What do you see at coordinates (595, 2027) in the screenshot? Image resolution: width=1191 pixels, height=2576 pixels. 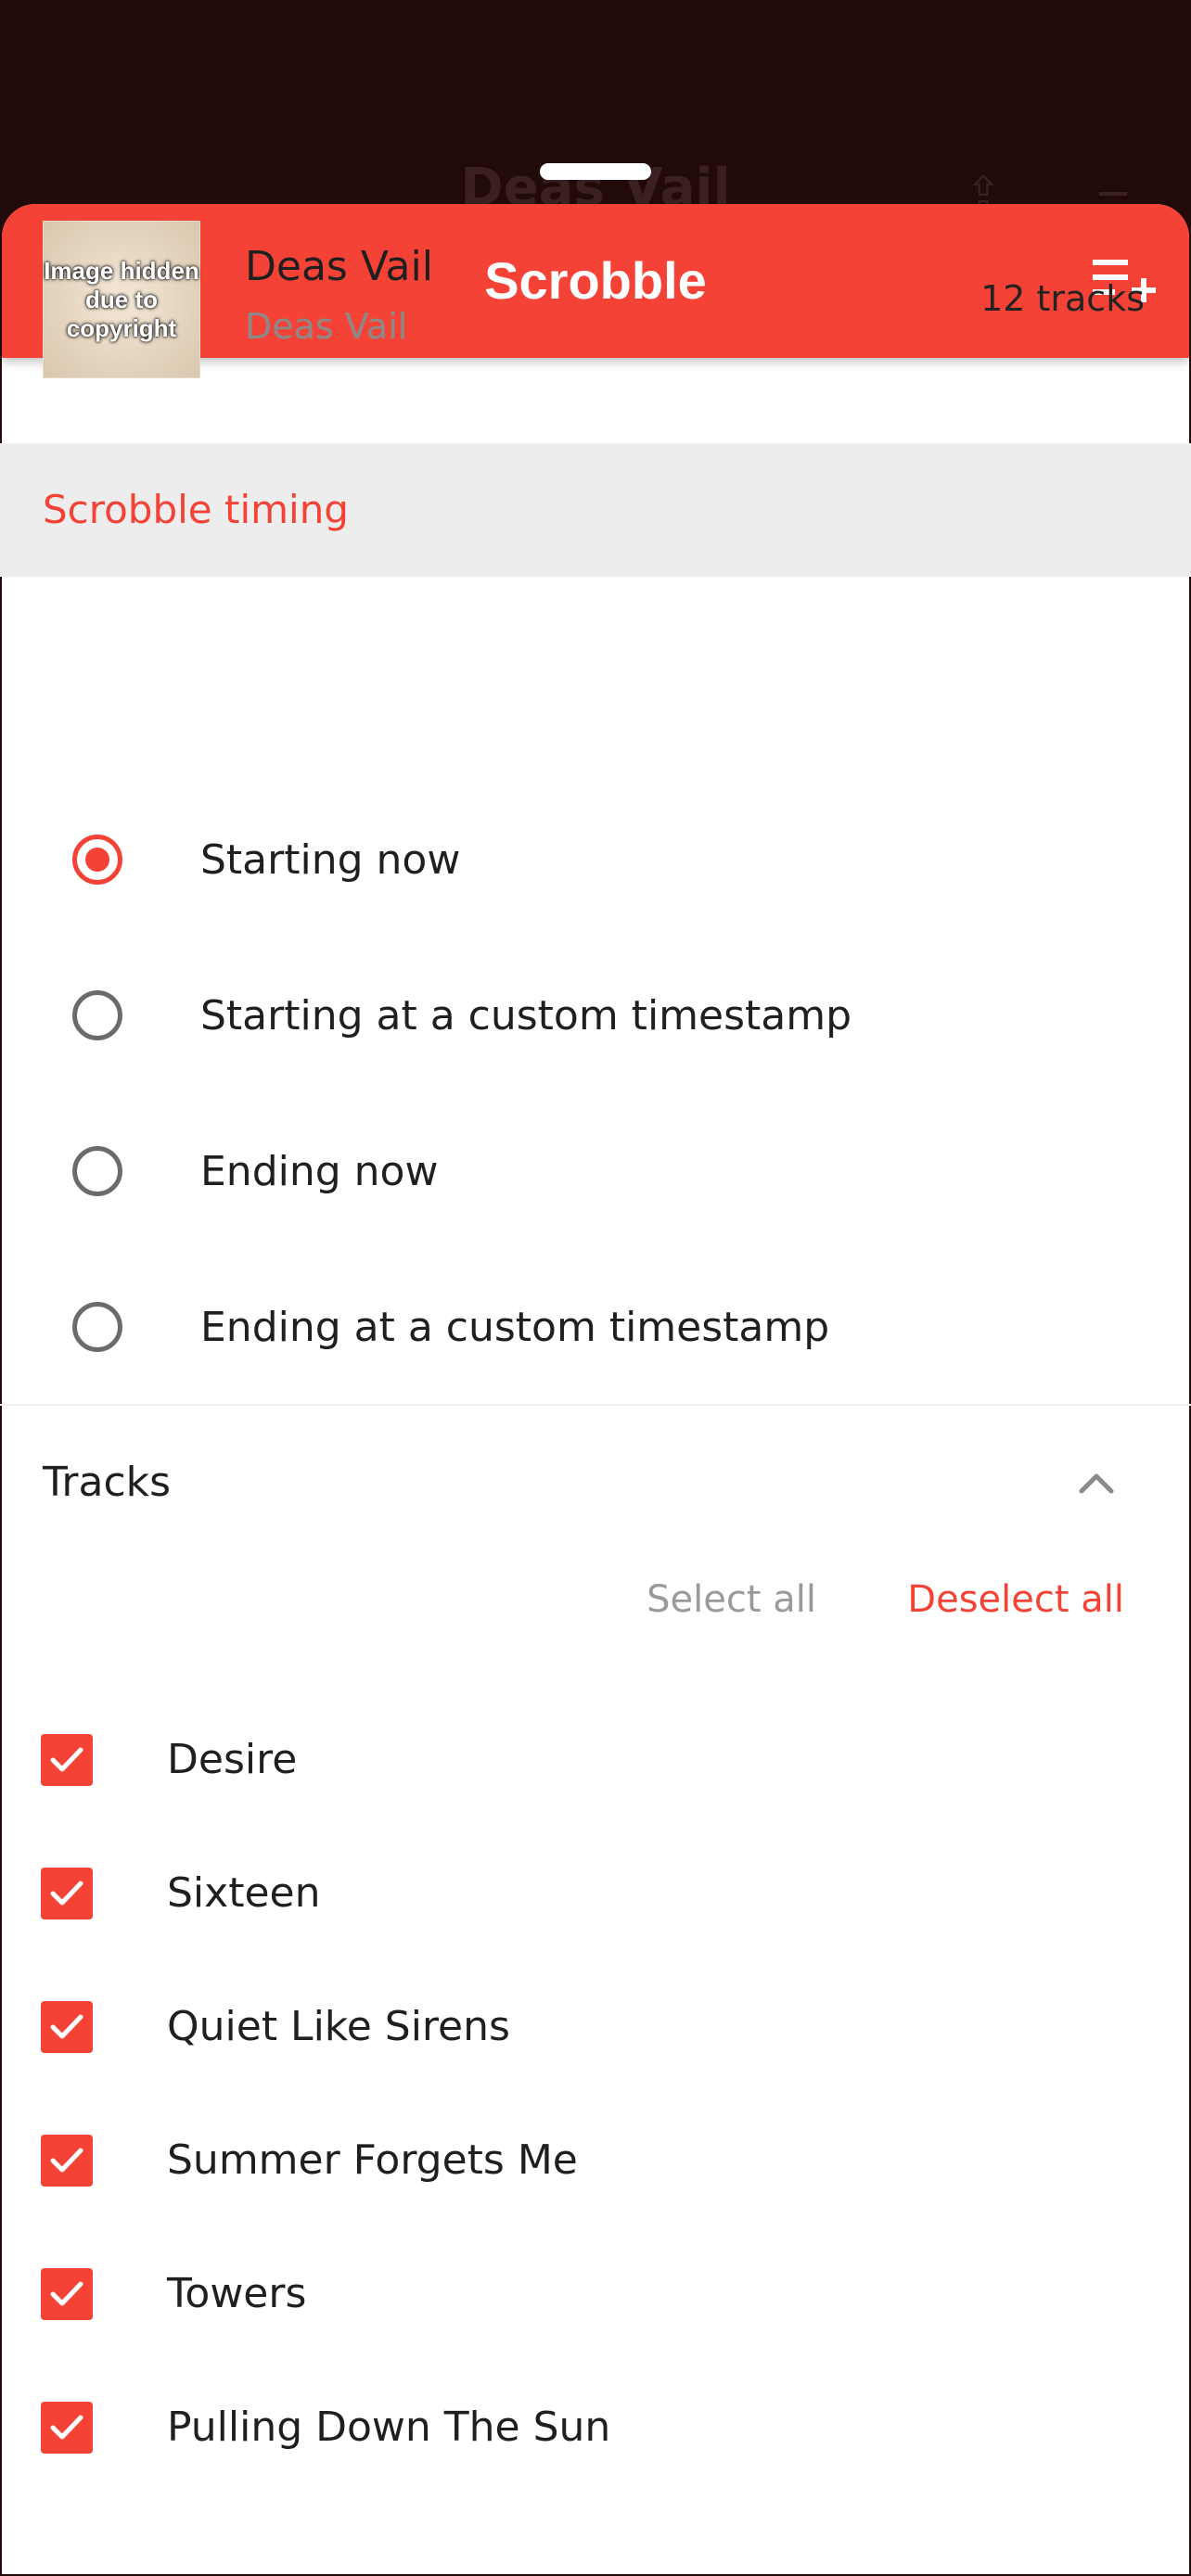 I see `track-row: Quiet Like Sirens` at bounding box center [595, 2027].